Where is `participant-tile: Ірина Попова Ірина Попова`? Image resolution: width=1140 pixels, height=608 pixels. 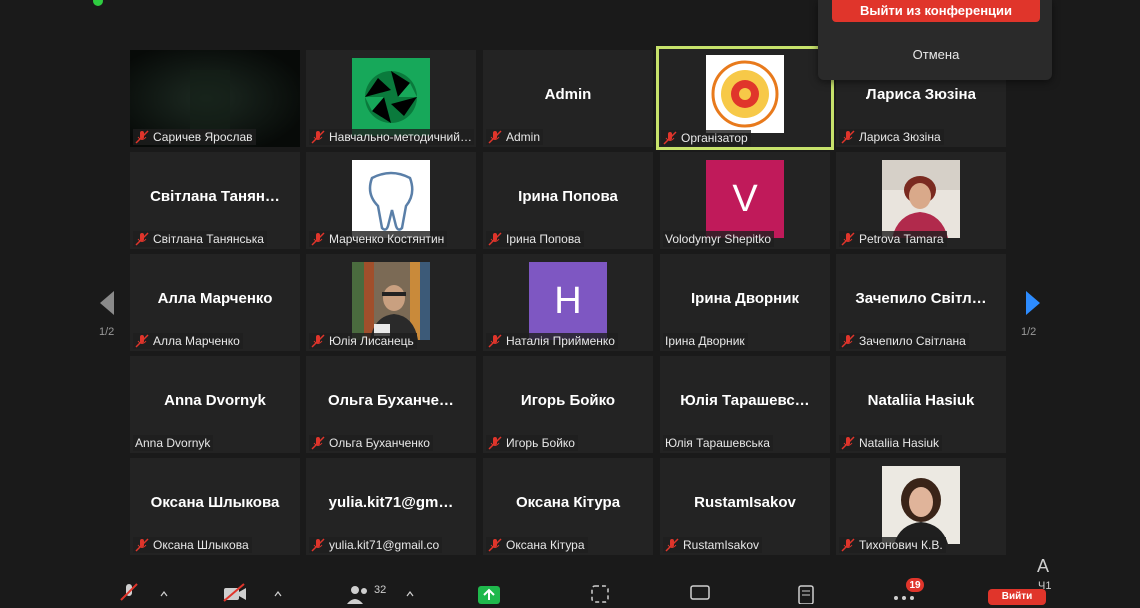
participant-tile: Ірина Попова Ірина Попова is located at coordinates (568, 200).